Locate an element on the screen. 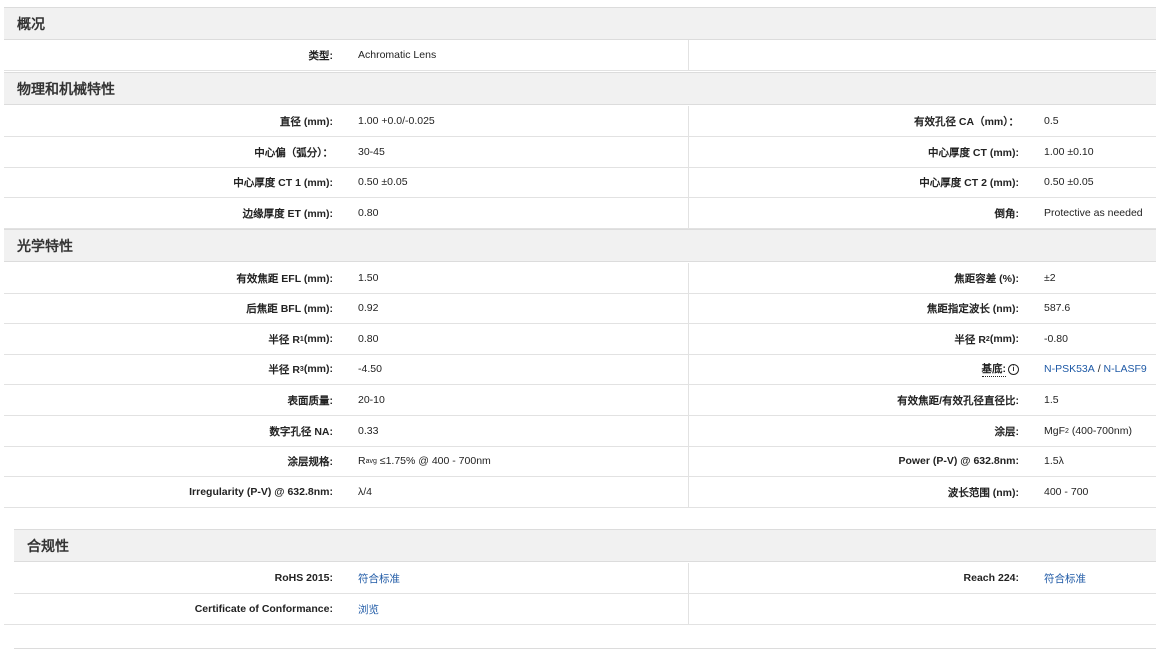 The width and height of the screenshot is (1156, 652). spec-label: Certificate of Conformance: is located at coordinates (263, 609).